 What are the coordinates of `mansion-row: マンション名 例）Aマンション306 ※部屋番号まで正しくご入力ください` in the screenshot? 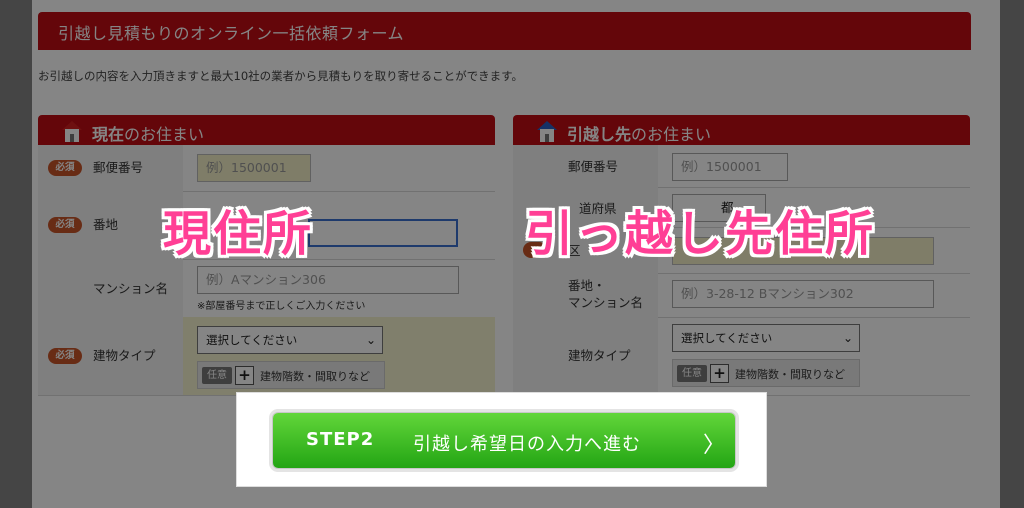 It's located at (266, 288).